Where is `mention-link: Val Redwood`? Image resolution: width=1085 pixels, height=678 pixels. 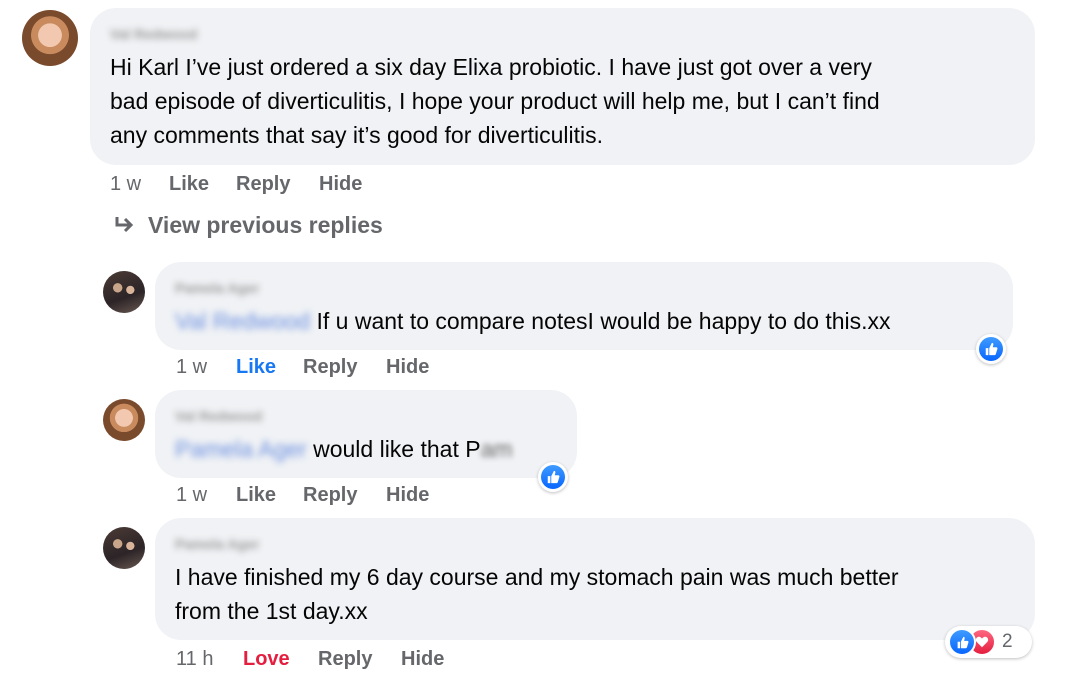 mention-link: Val Redwood is located at coordinates (242, 321).